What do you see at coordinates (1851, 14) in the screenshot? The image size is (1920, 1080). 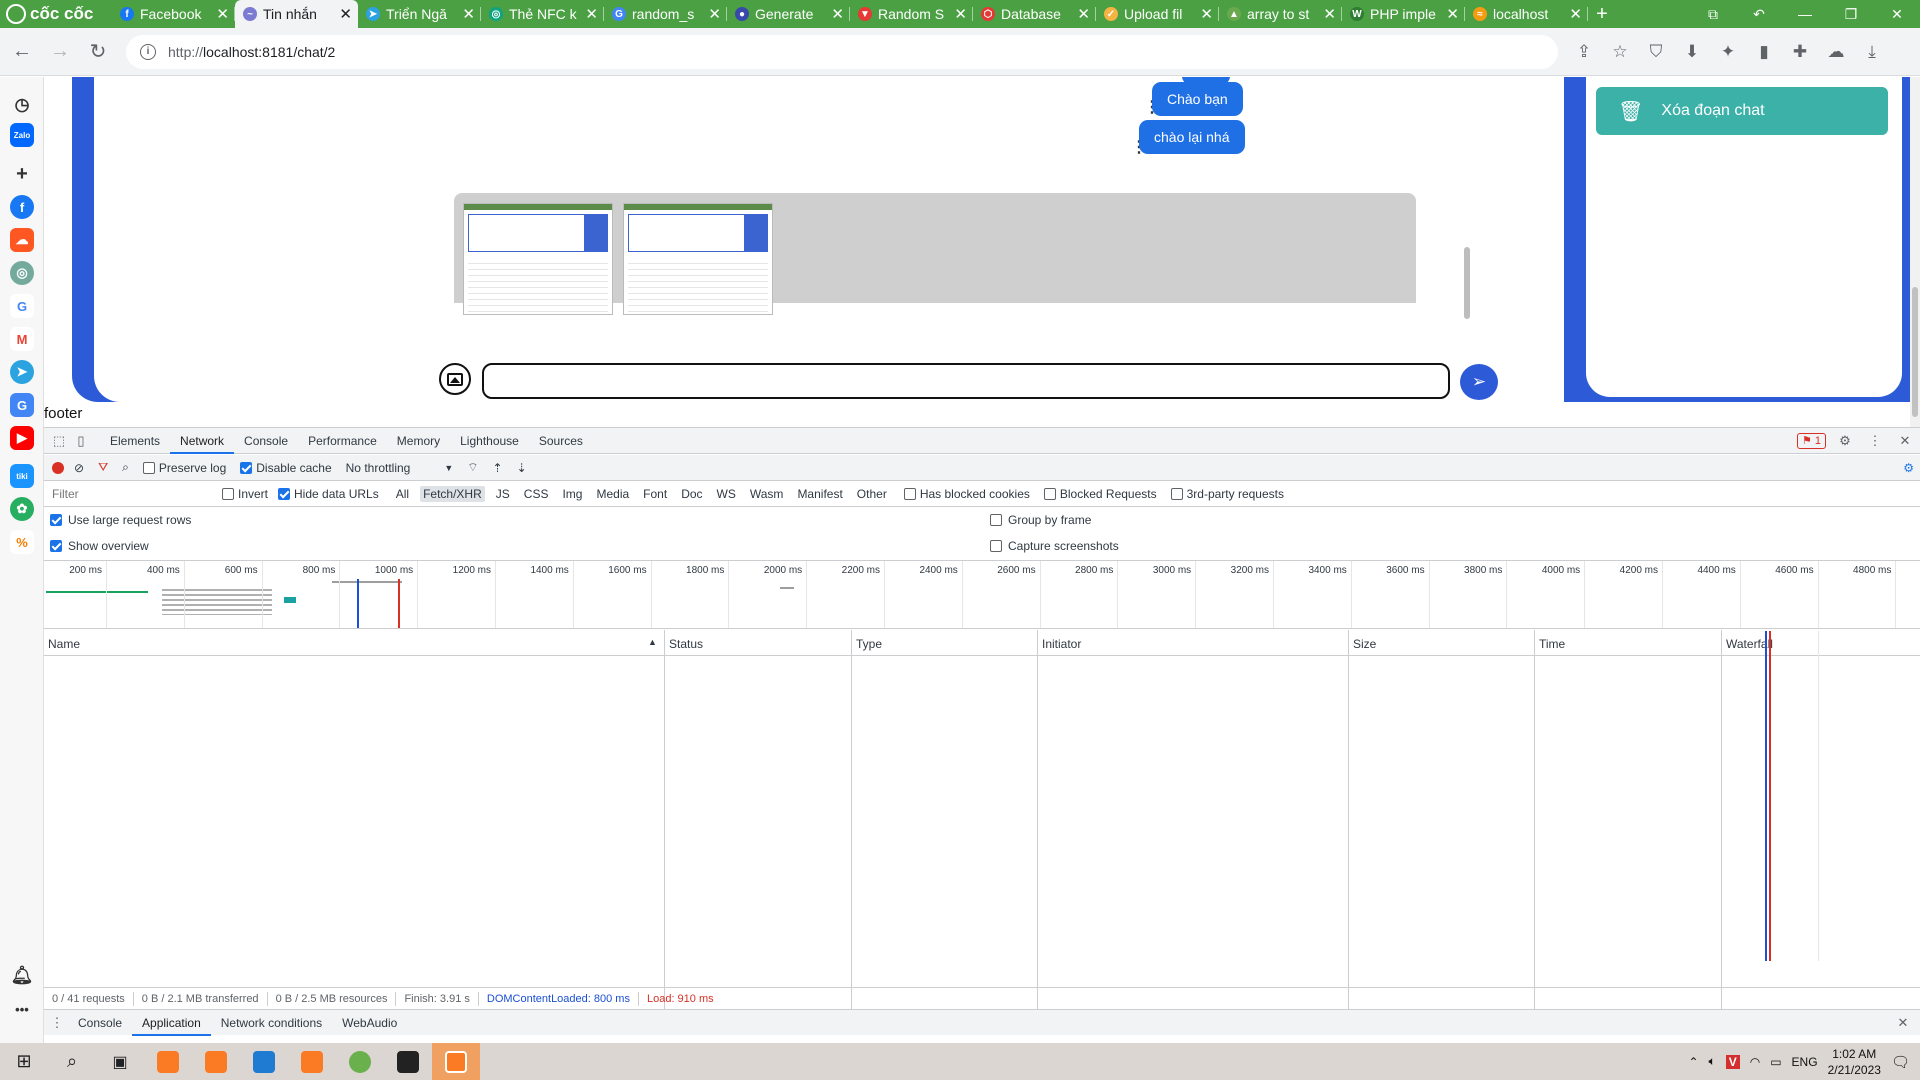 I see `restore-icon: ❐` at bounding box center [1851, 14].